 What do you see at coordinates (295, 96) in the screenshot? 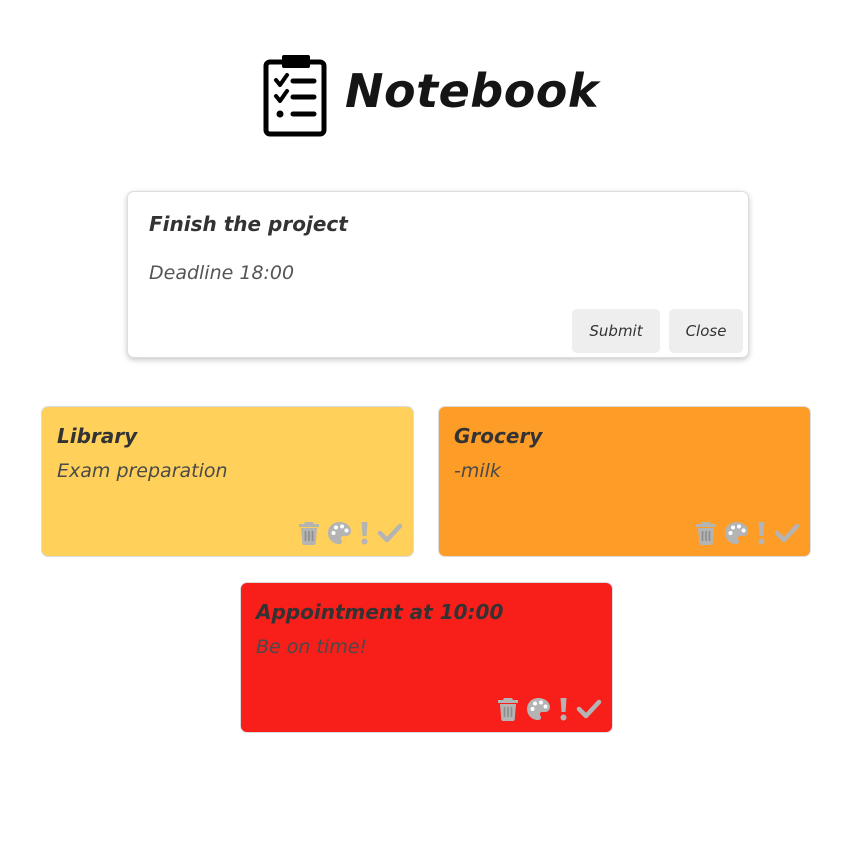
I see `clipboard-checklist-icon` at bounding box center [295, 96].